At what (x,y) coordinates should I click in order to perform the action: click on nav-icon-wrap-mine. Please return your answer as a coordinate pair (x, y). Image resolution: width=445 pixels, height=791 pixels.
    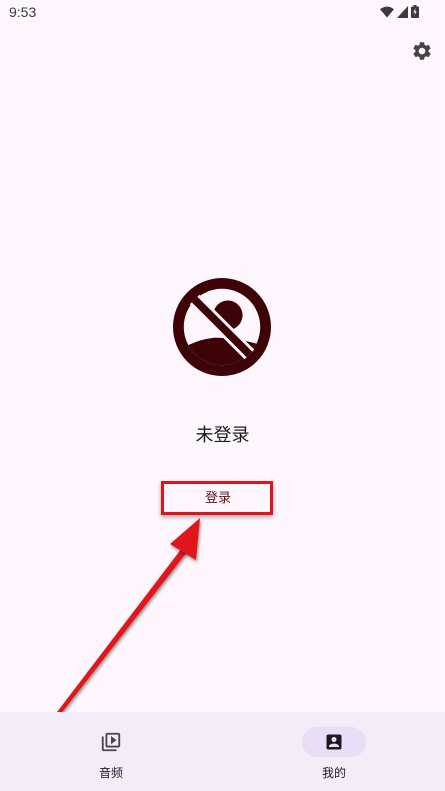
    Looking at the image, I should click on (334, 742).